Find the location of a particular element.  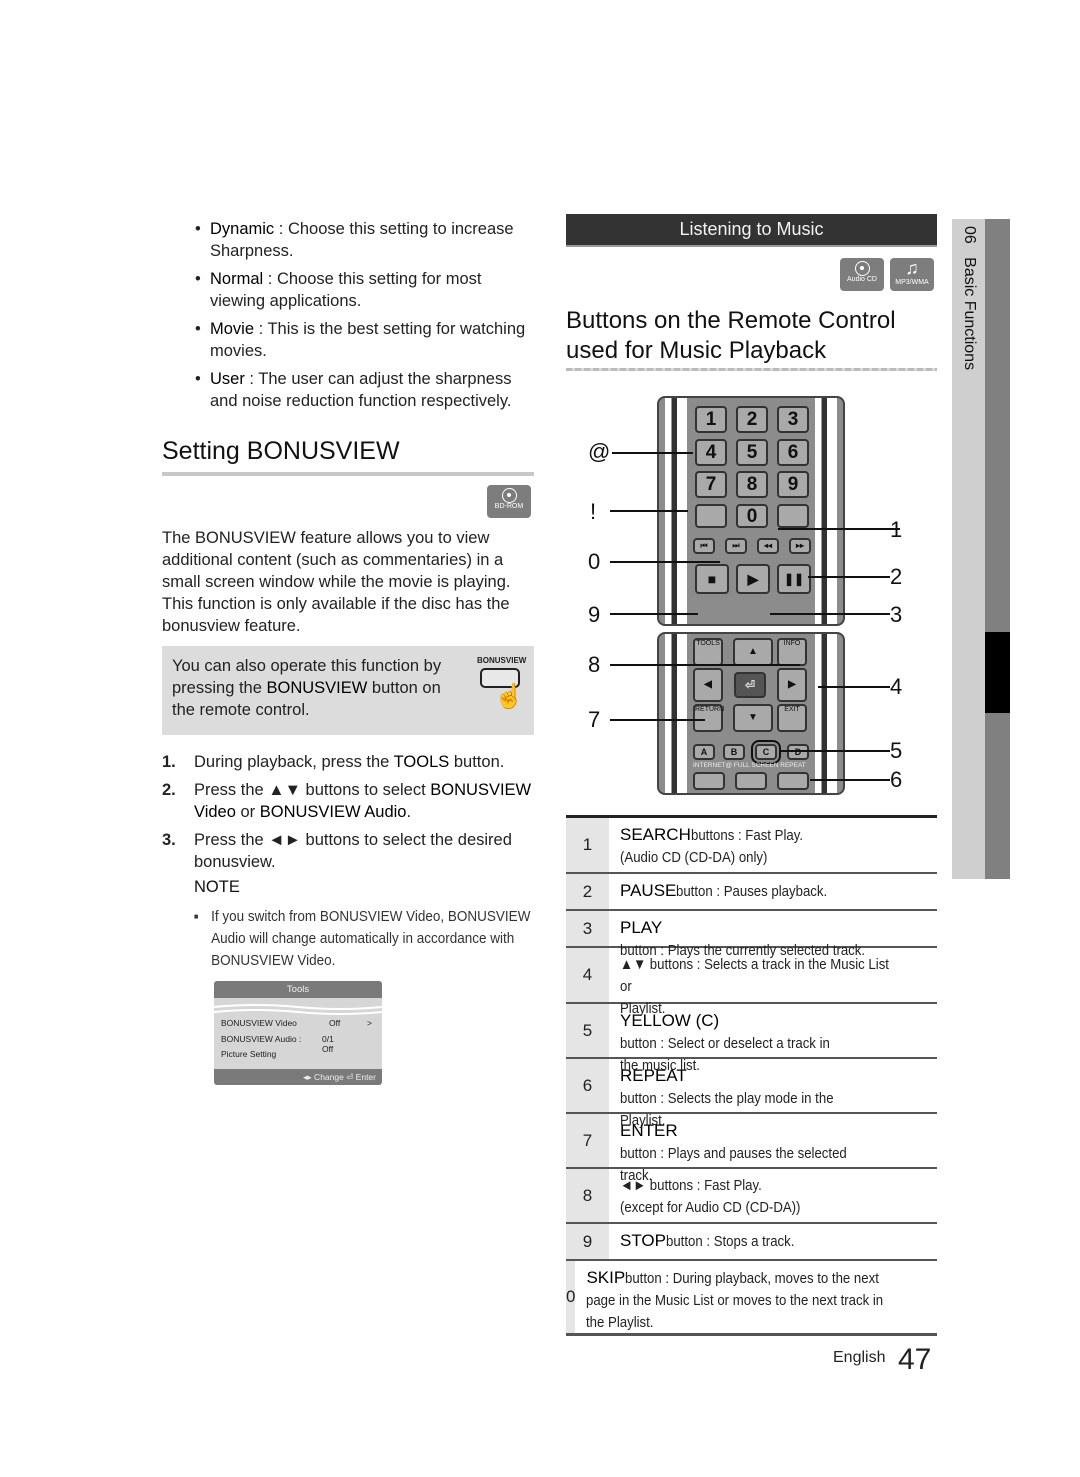

audio-cd-badge: Audio CD is located at coordinates (862, 274).